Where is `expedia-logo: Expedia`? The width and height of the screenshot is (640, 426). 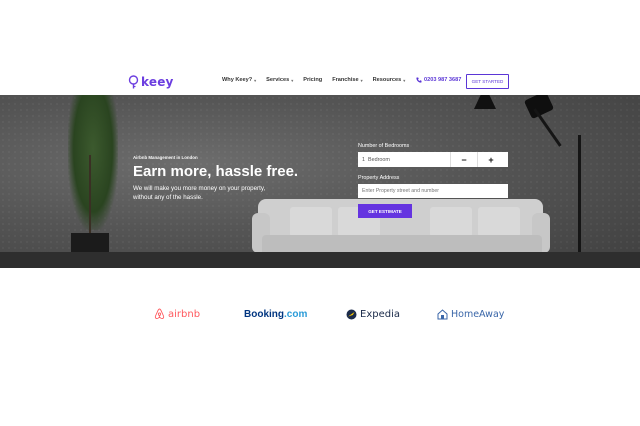 expedia-logo: Expedia is located at coordinates (373, 314).